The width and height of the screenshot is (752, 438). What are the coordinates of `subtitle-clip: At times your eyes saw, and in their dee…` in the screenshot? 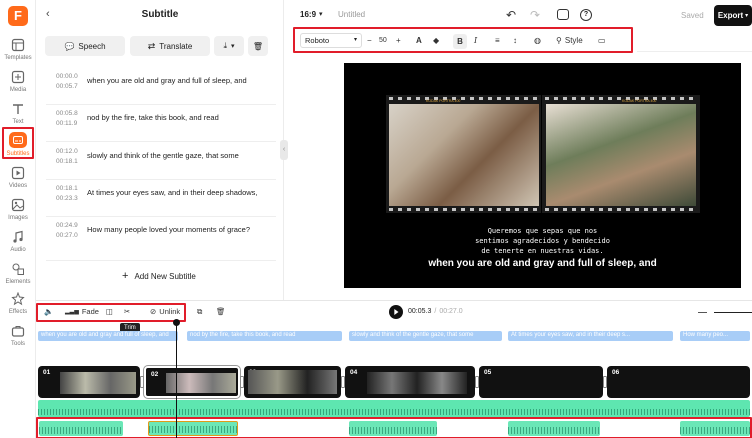 It's located at (590, 336).